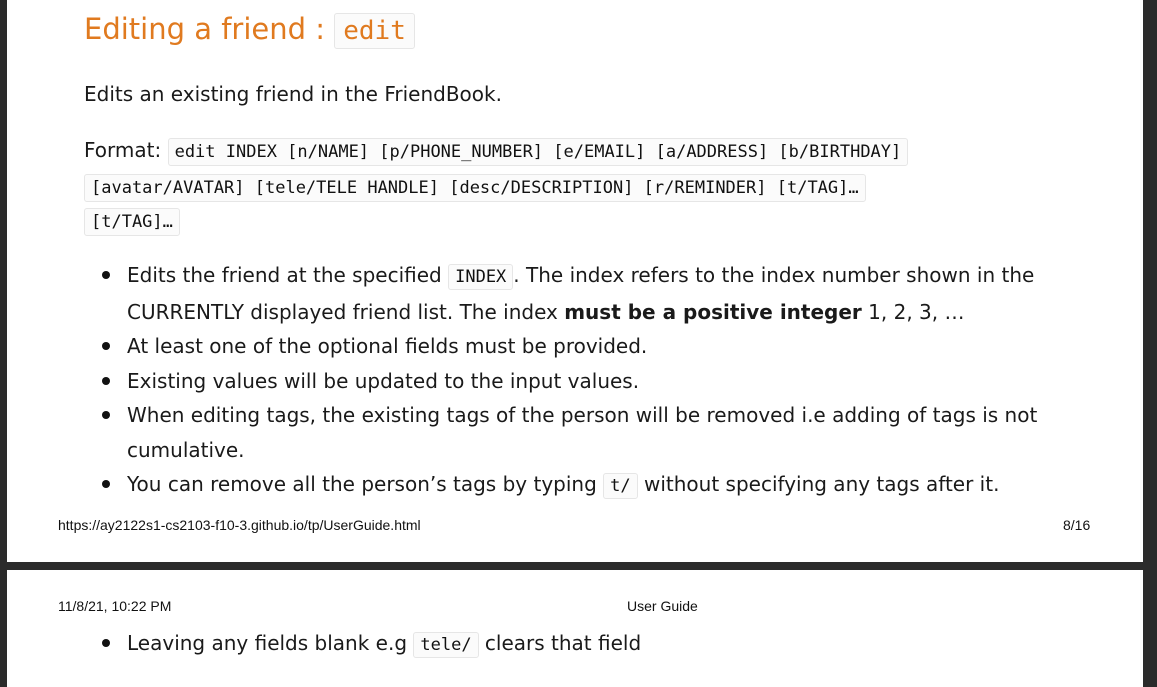  What do you see at coordinates (620, 486) in the screenshot?
I see `tag-code: t/` at bounding box center [620, 486].